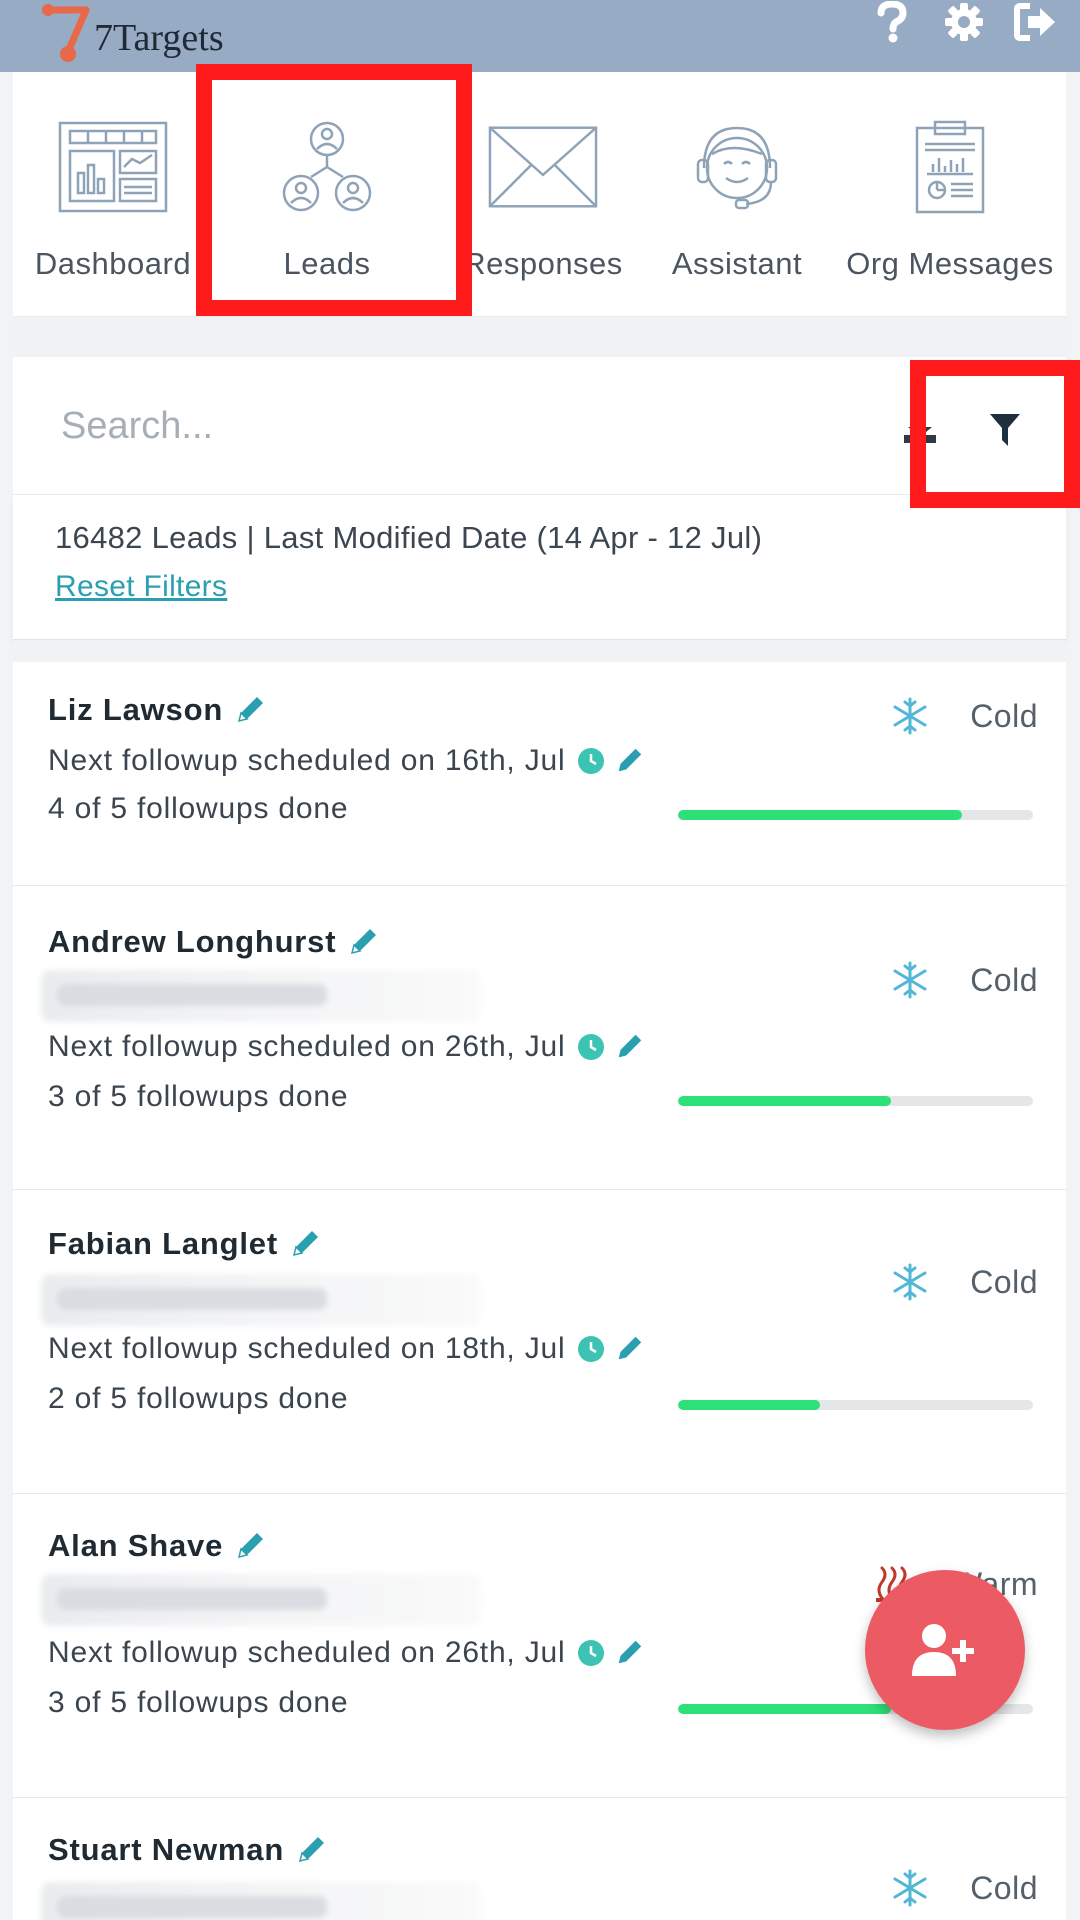 This screenshot has height=1920, width=1080. I want to click on nav-label-assistant: Assistant, so click(737, 263).